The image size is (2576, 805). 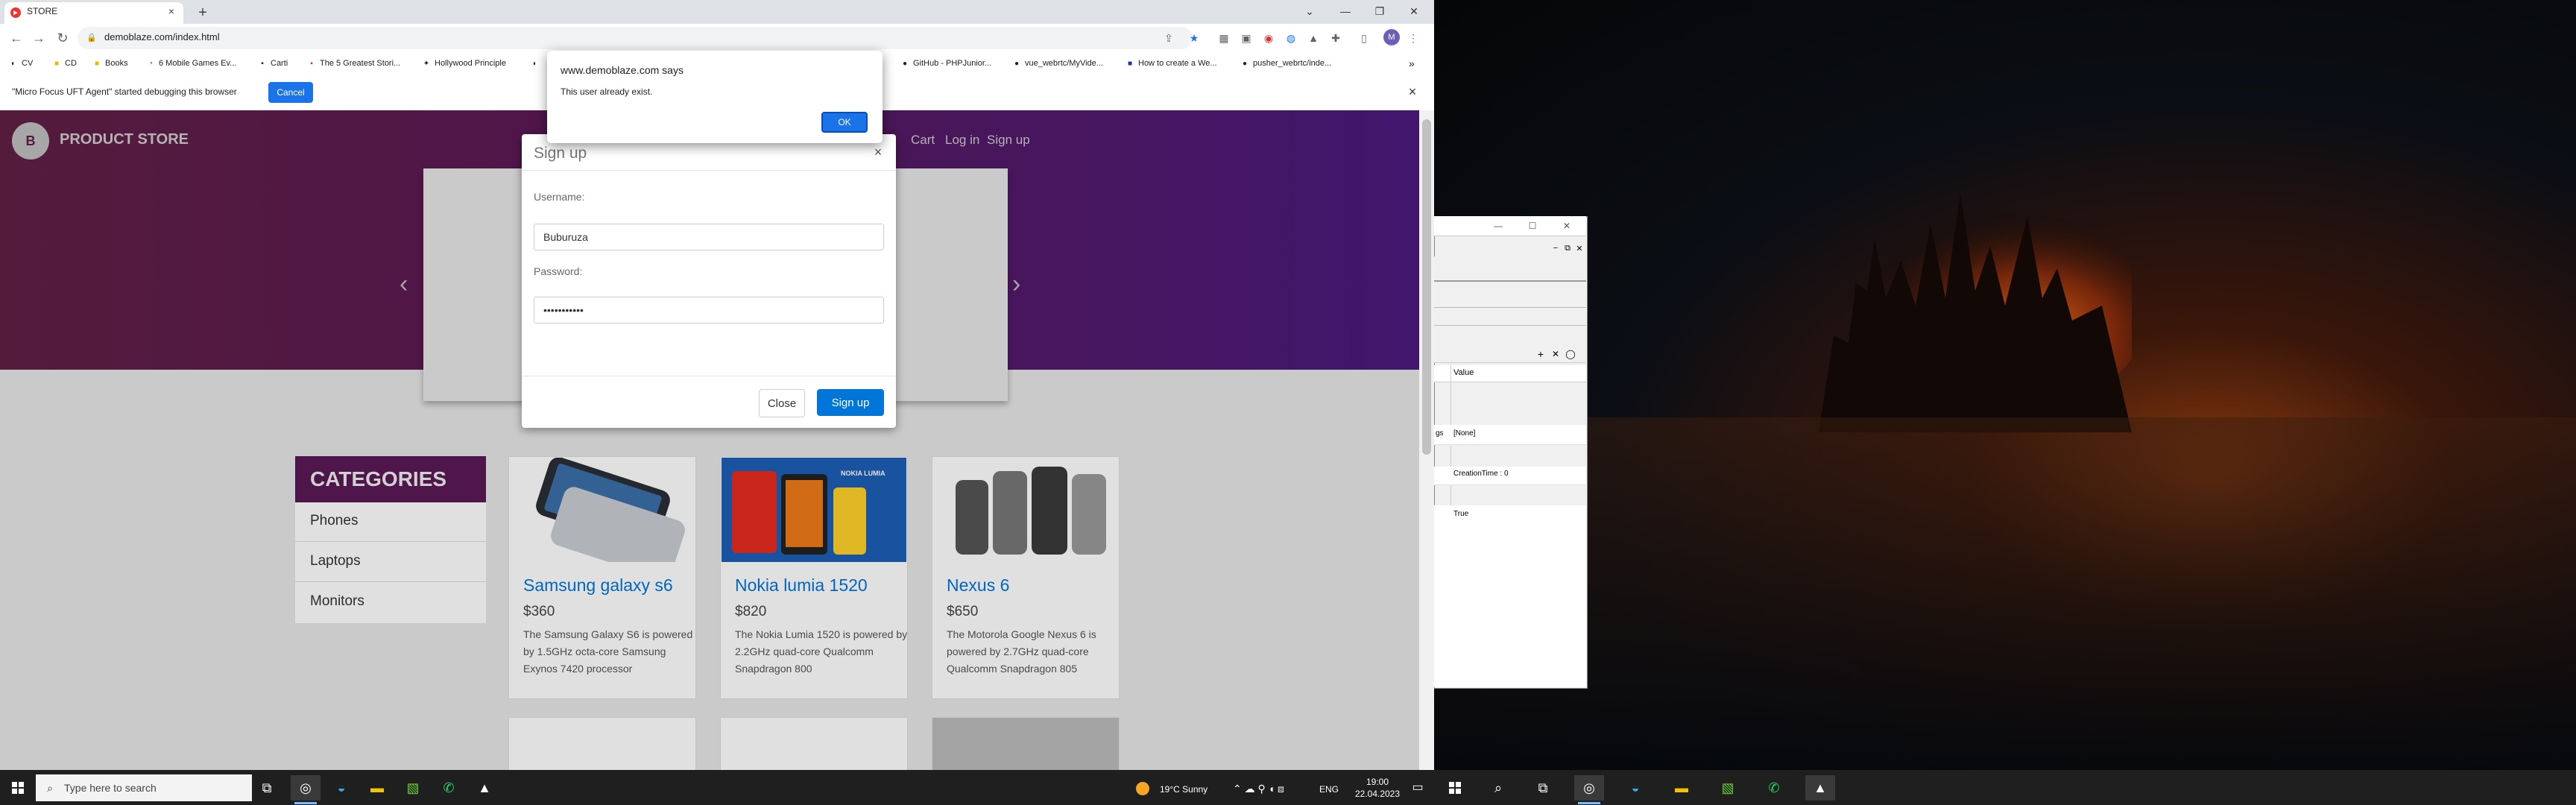 I want to click on bookmark-item: ✦ Hollywood Principle, so click(x=464, y=64).